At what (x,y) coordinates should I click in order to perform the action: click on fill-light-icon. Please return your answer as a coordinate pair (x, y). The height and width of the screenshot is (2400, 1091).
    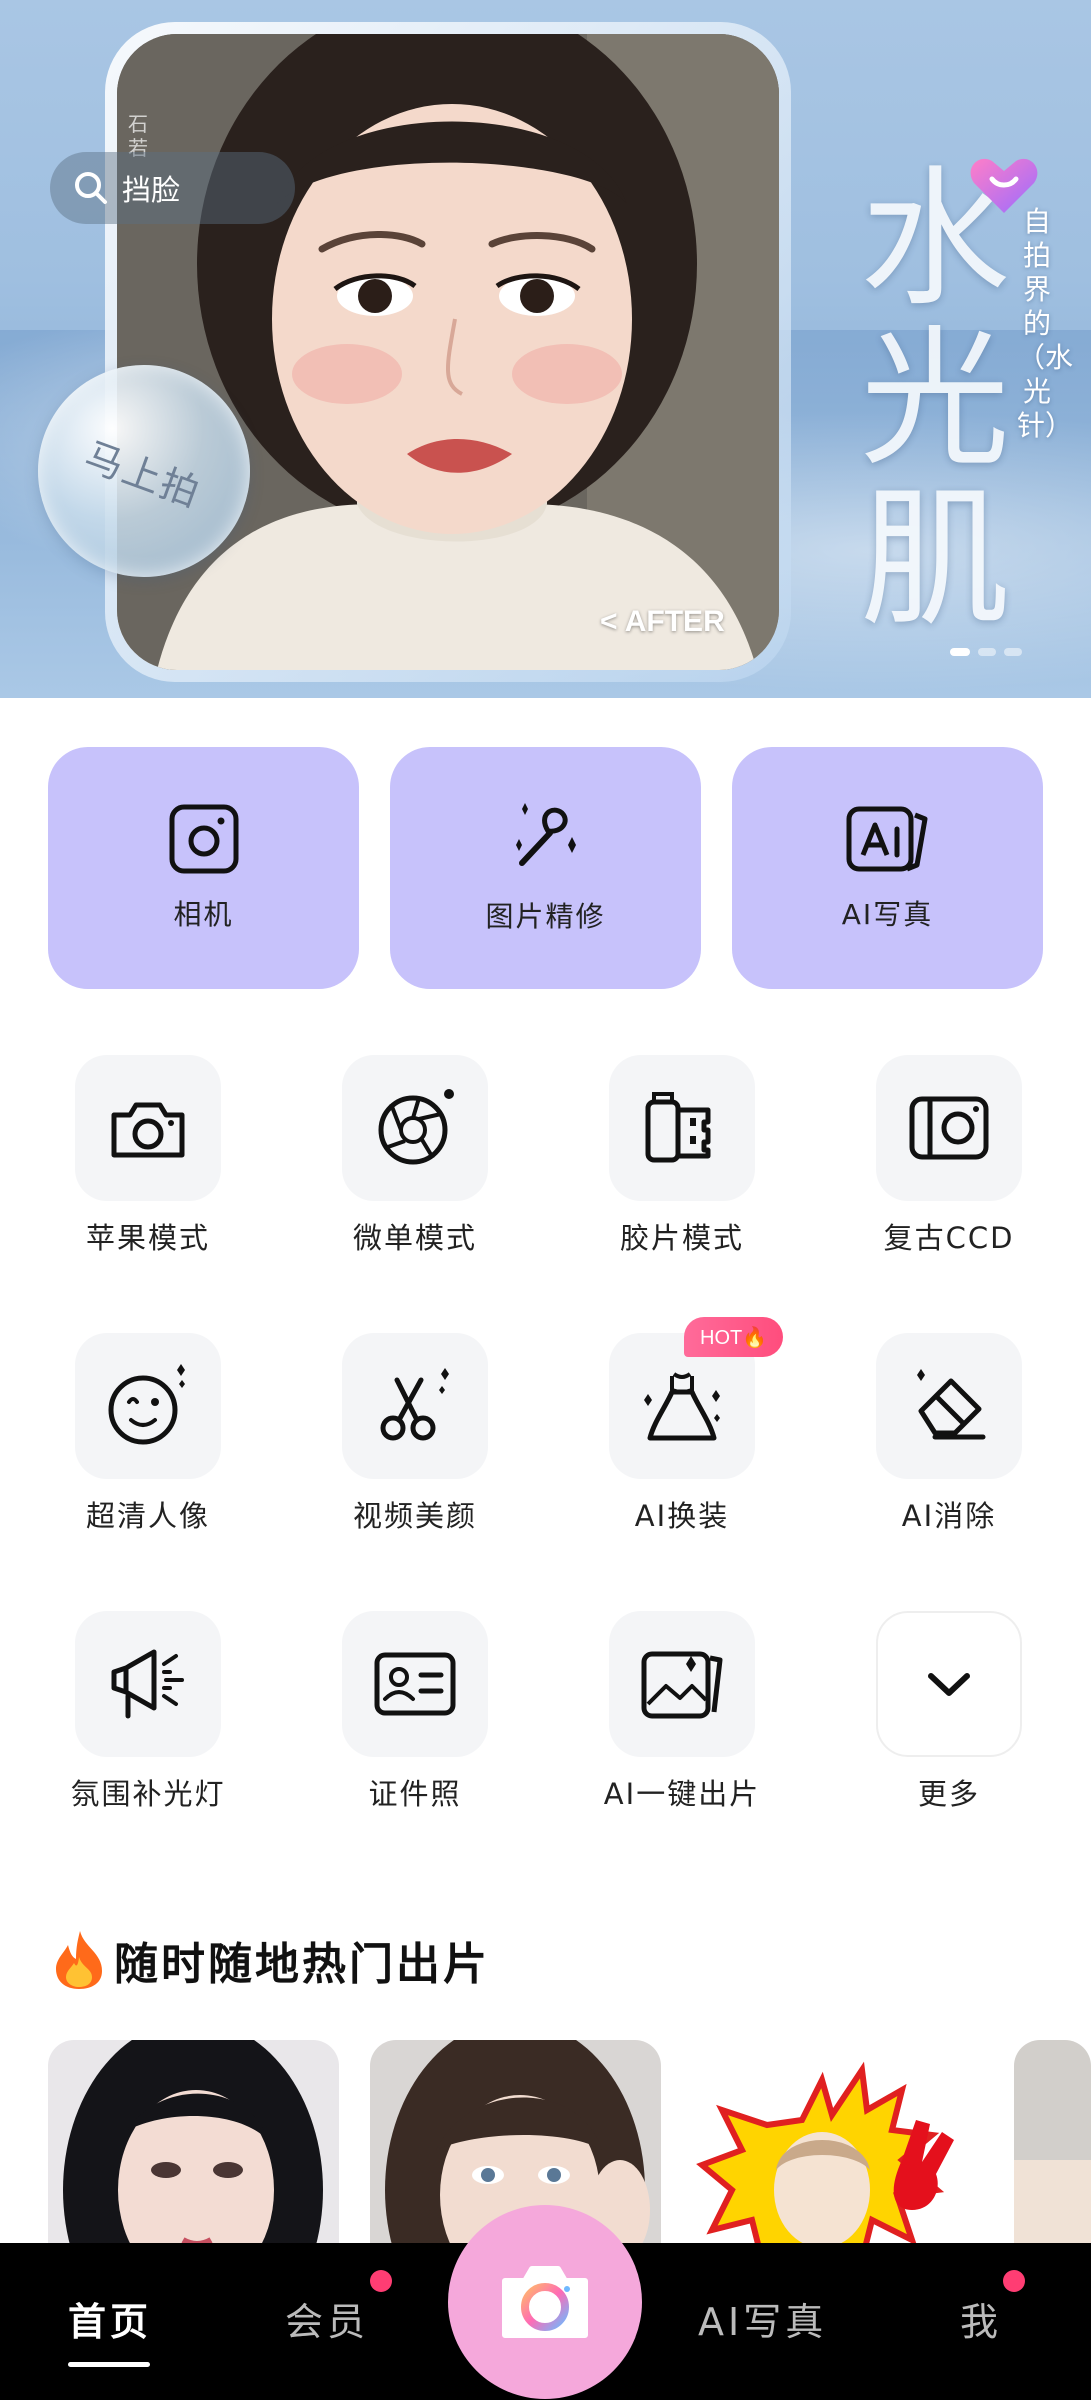
    Looking at the image, I should click on (147, 1684).